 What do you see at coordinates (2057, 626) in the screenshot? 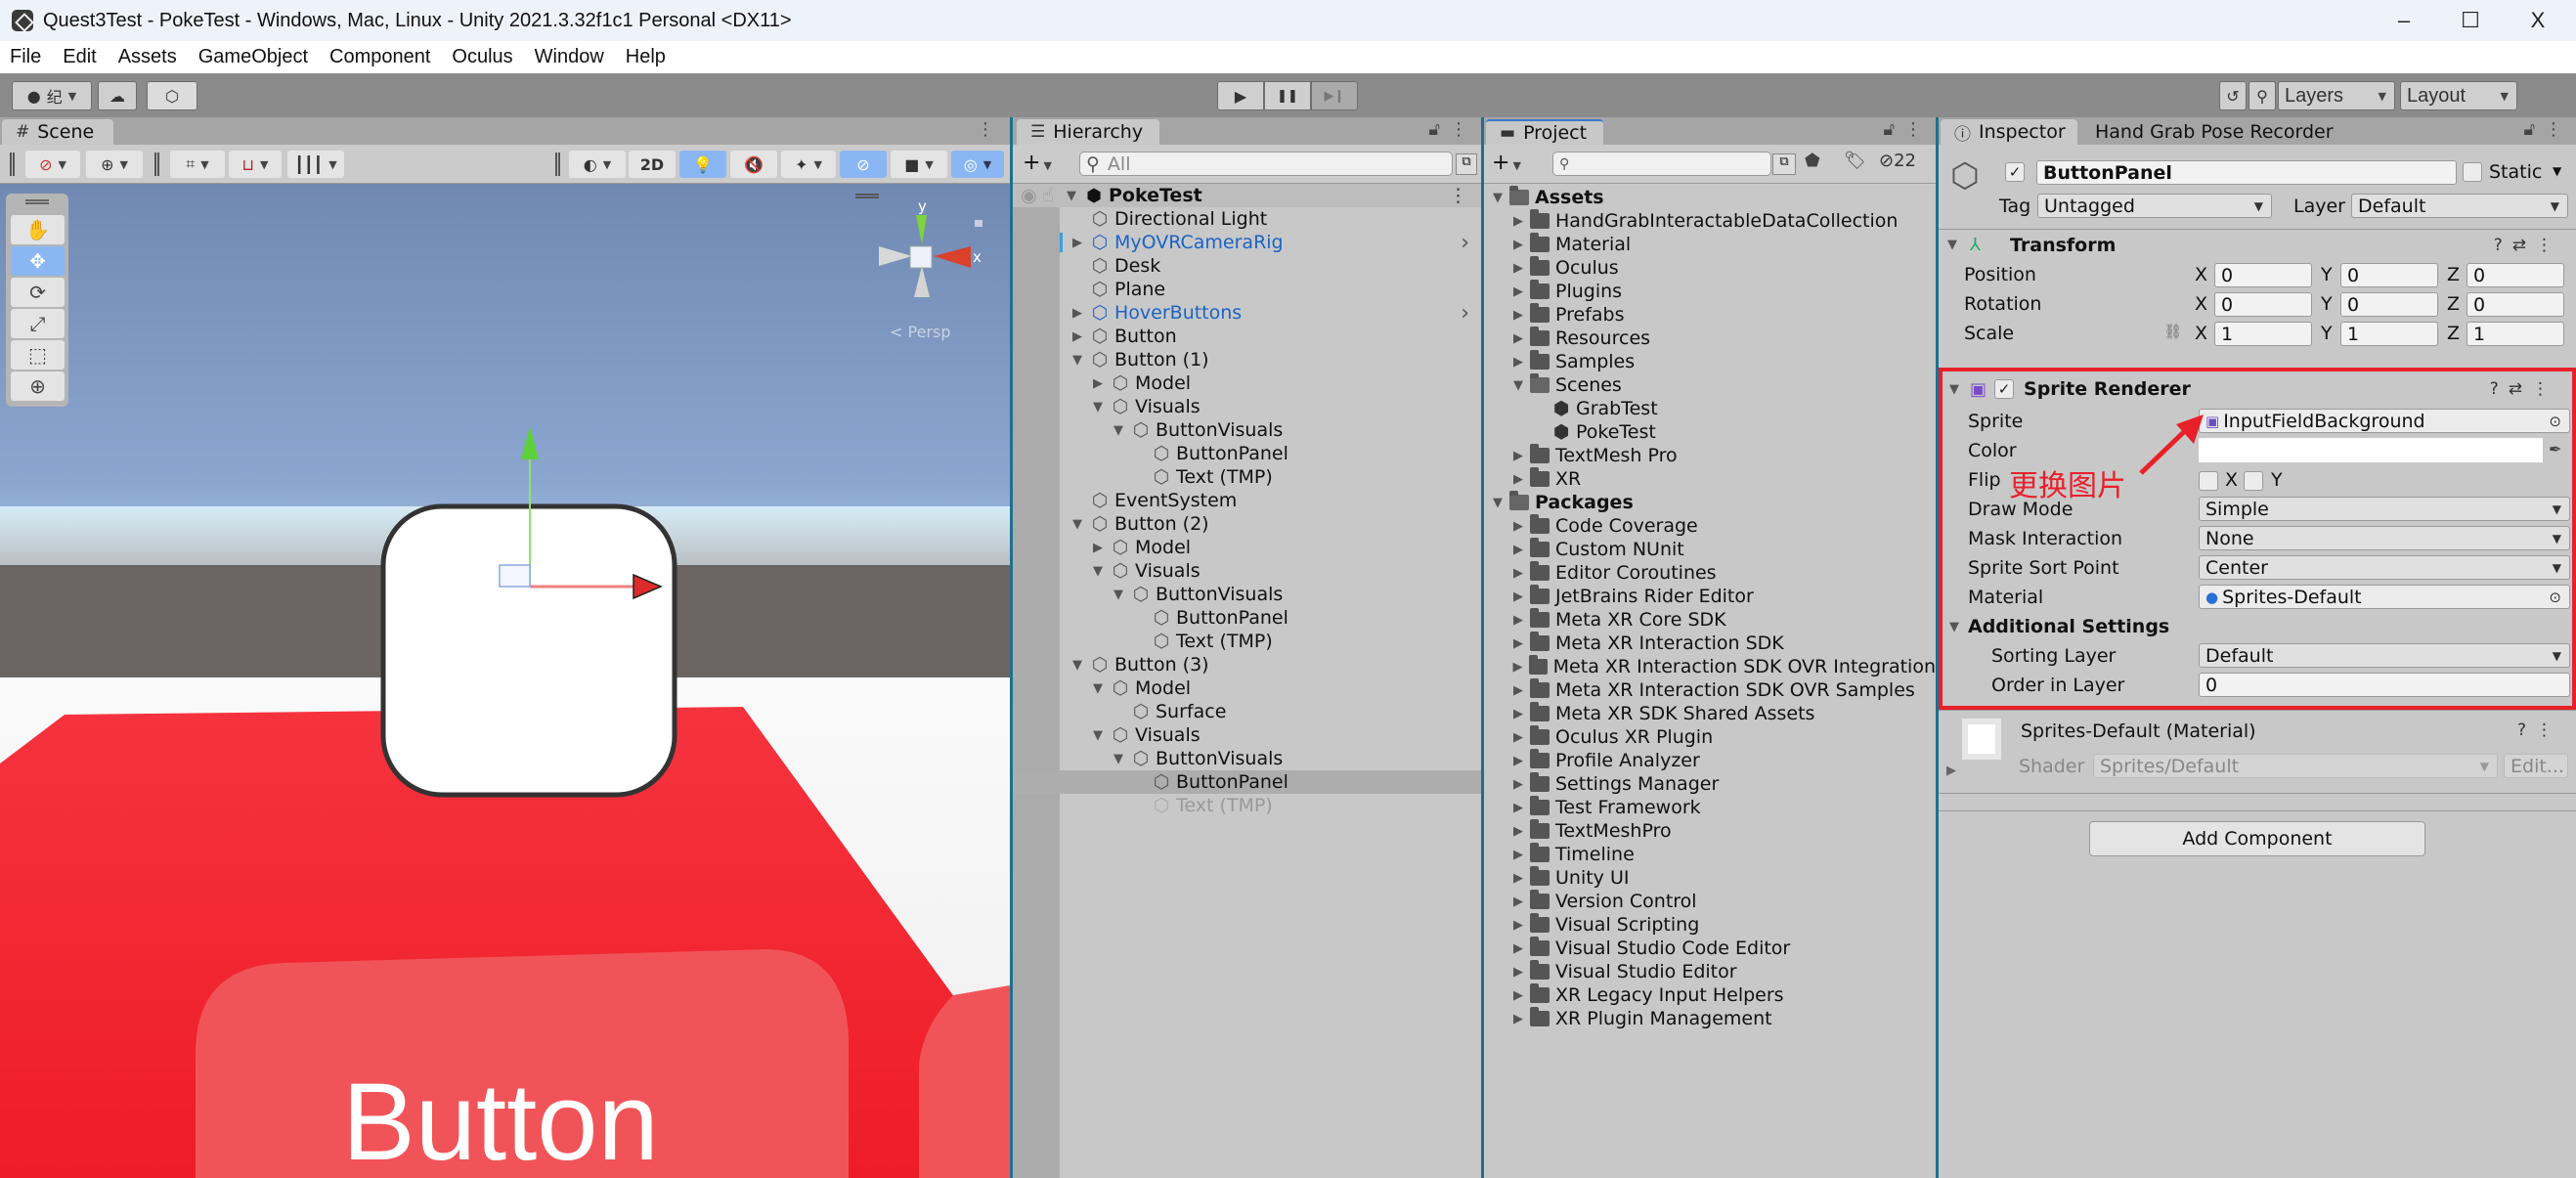
I see `additional-settings-foldout: ▼ Additional Settings` at bounding box center [2057, 626].